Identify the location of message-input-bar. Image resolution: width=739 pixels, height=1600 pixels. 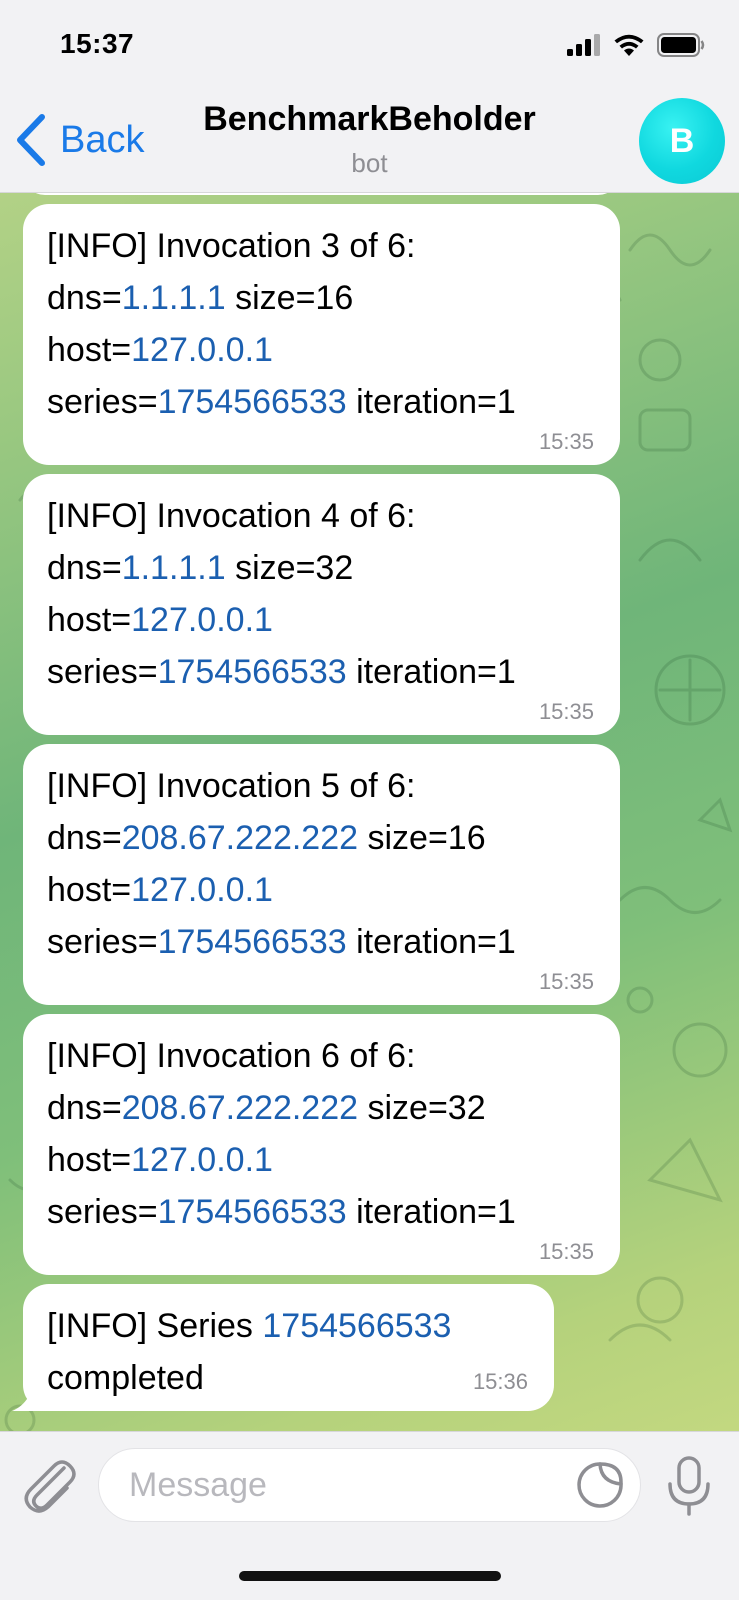
(369, 1515).